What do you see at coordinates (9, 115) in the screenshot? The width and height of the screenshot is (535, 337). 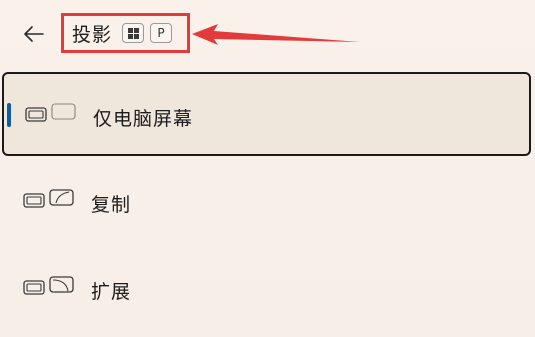 I see `selection-indicator` at bounding box center [9, 115].